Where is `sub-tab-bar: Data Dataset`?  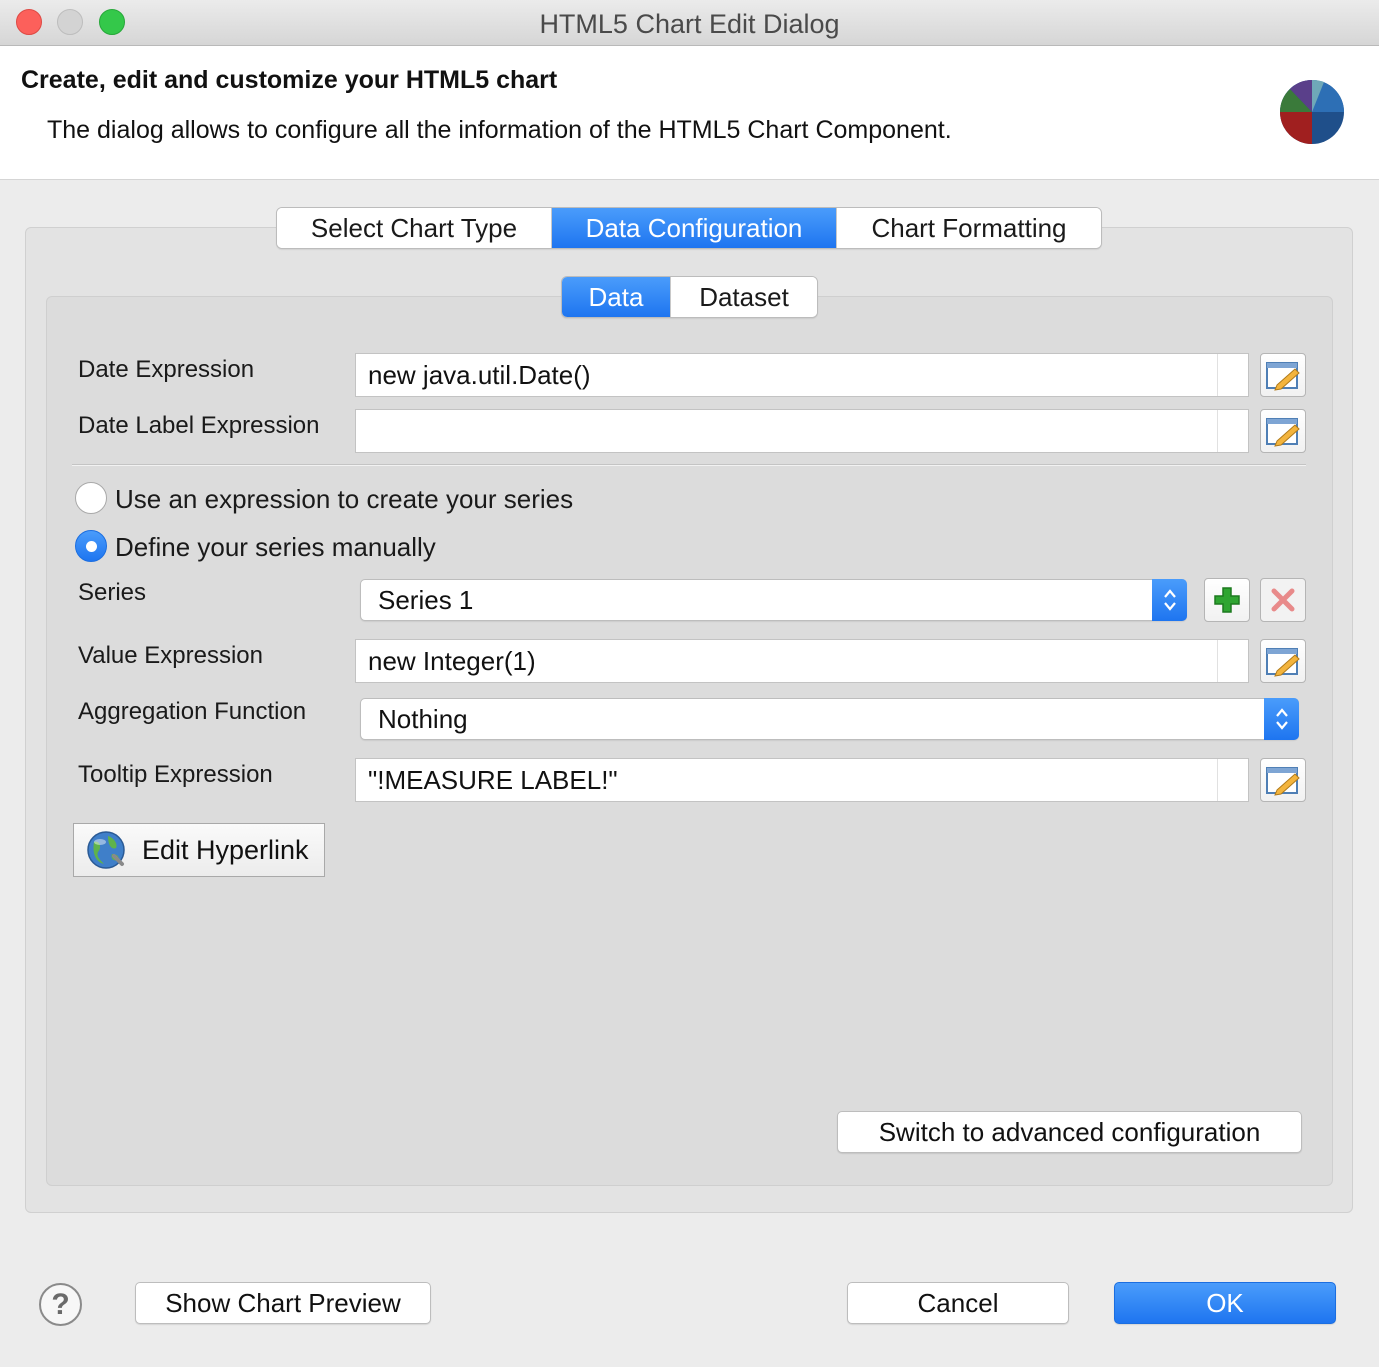
sub-tab-bar: Data Dataset is located at coordinates (689, 297).